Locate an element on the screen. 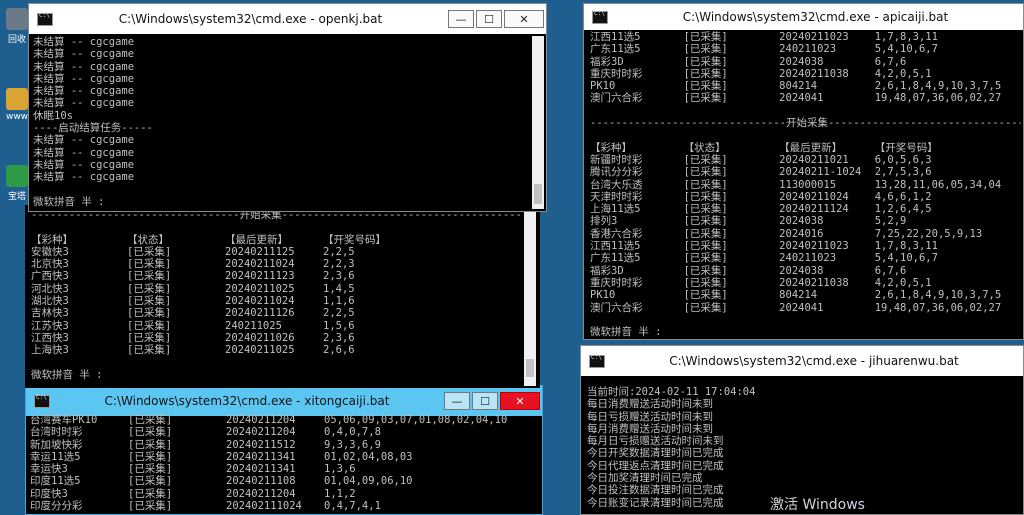  table-cell: 1,3,6 is located at coordinates (340, 469).